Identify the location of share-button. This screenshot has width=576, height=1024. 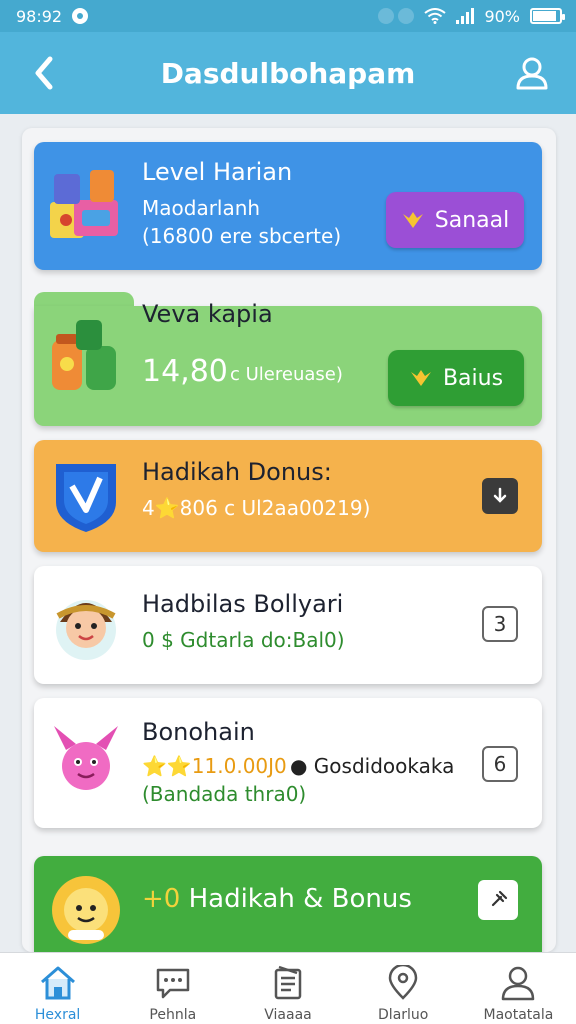
(498, 900).